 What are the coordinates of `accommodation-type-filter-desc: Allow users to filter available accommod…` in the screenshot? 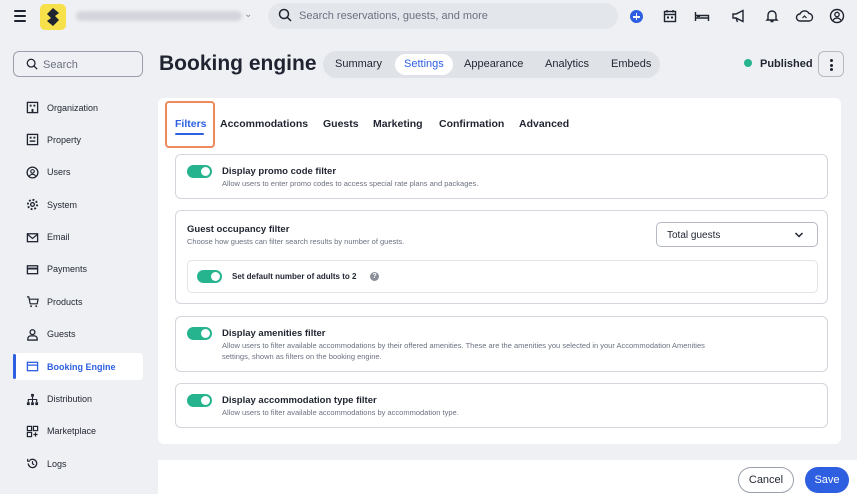 It's located at (340, 412).